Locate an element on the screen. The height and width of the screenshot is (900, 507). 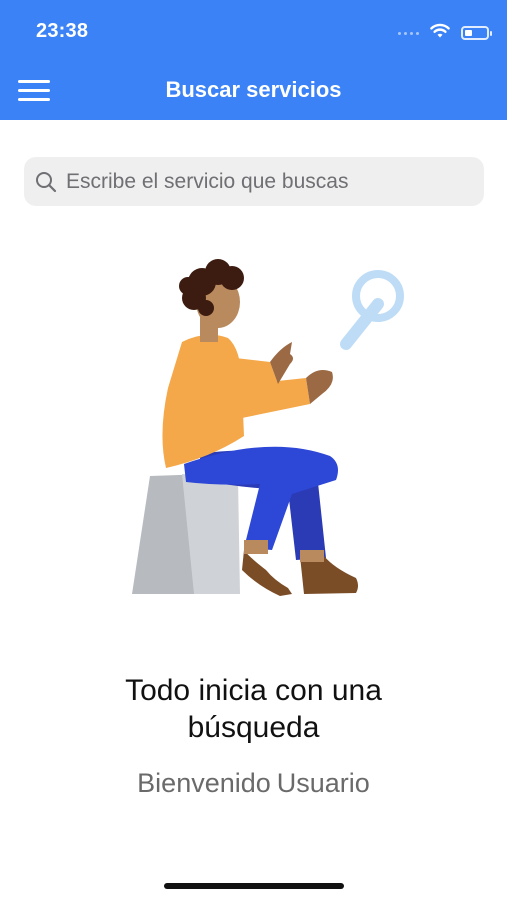
battery-icon is located at coordinates (476, 33).